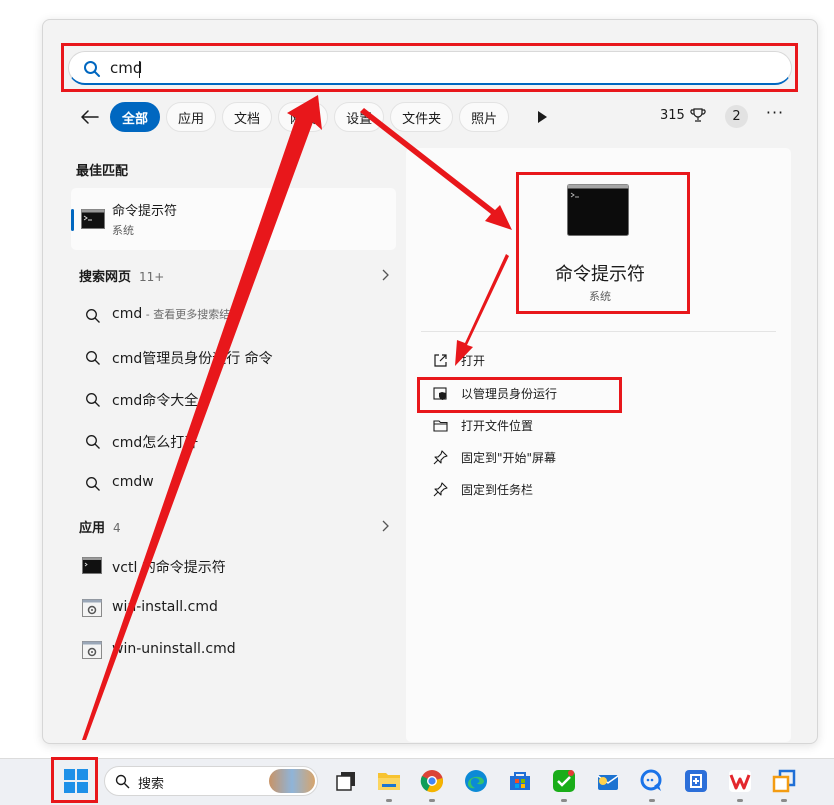 Image resolution: width=834 pixels, height=805 pixels. Describe the element at coordinates (736, 116) in the screenshot. I see `account-badge: 2` at that location.